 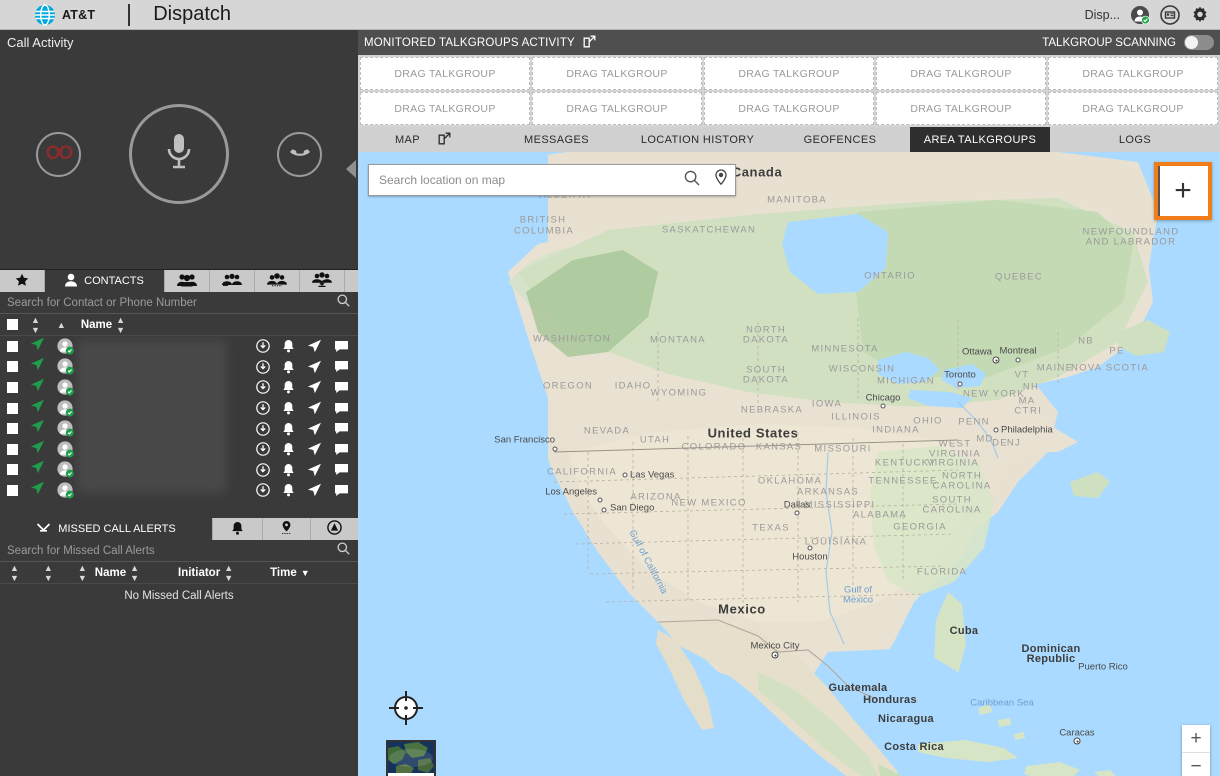 I want to click on mca-sort-3: ▲ ▼, so click(x=82, y=573).